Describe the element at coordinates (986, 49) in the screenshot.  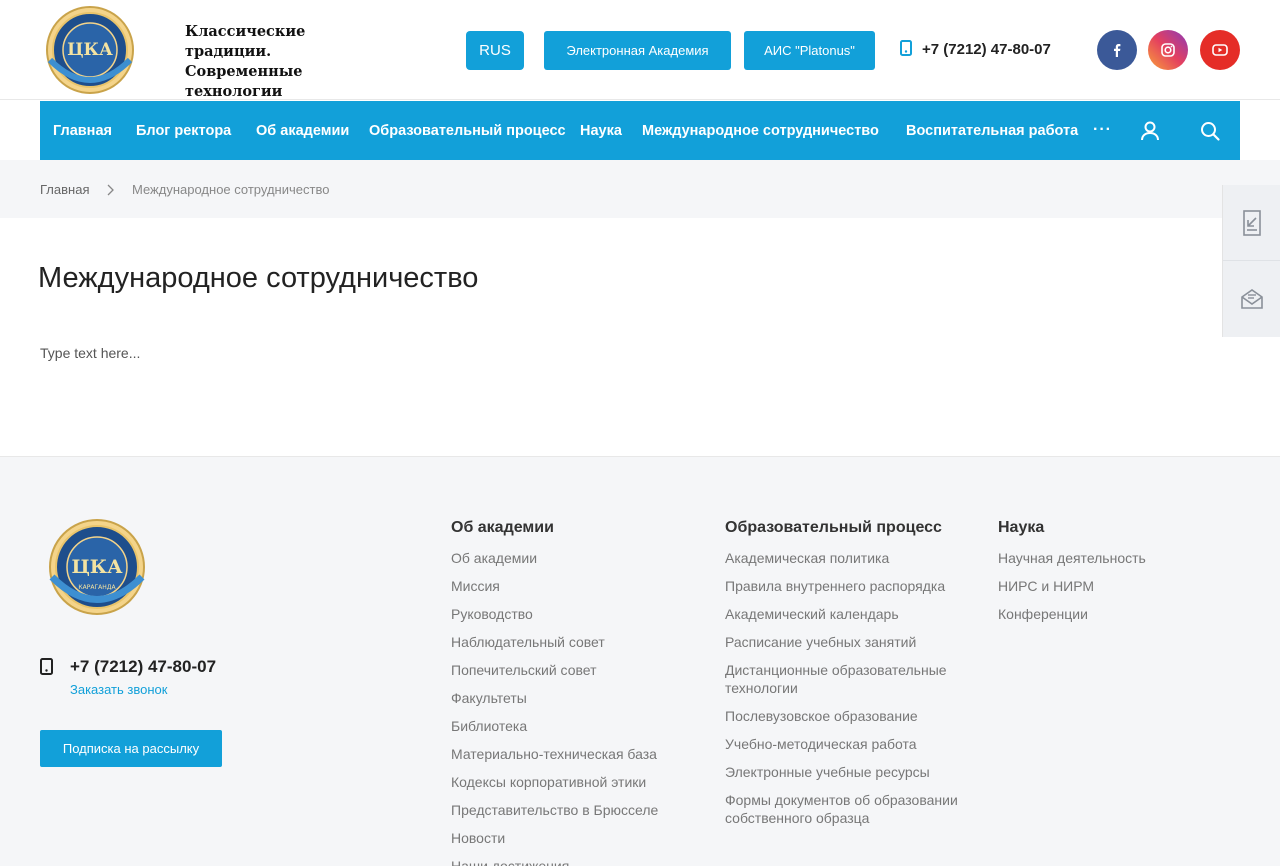
I see `header-phone-number: +7 (7212) 47-80-07` at that location.